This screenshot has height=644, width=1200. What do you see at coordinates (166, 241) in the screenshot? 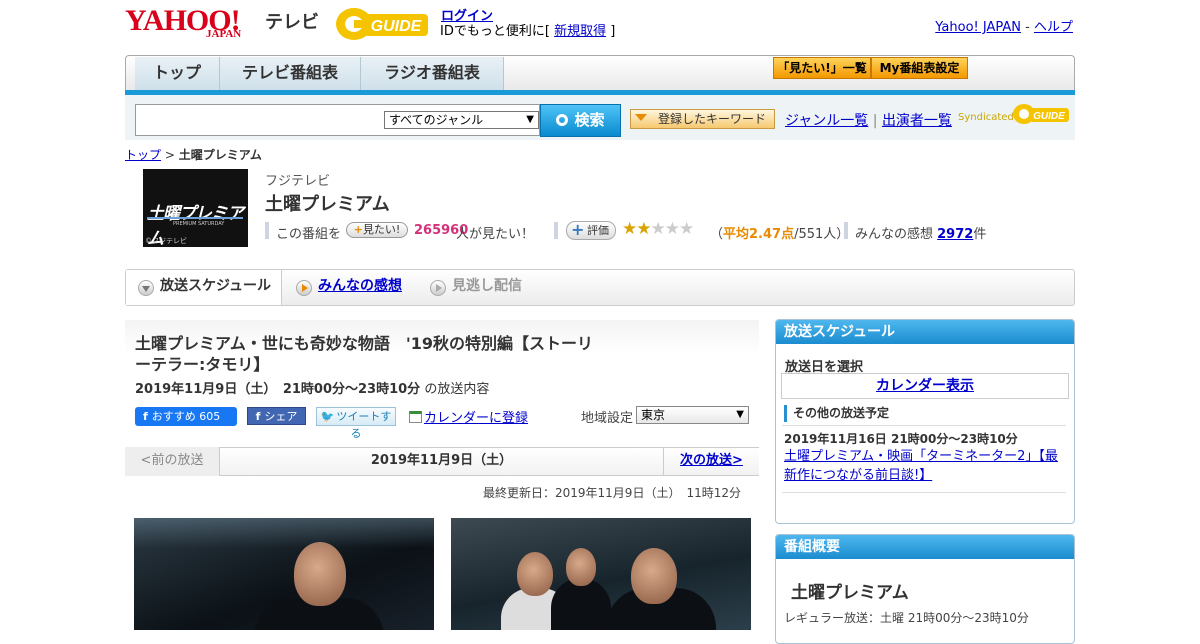
I see `program-thumbnail-credit: ©フジテレビ` at bounding box center [166, 241].